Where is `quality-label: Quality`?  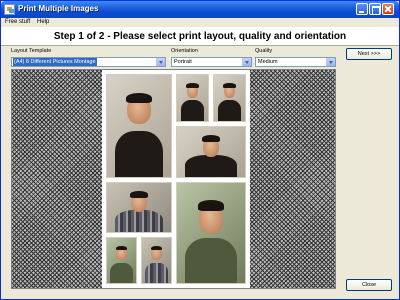 quality-label: Quality is located at coordinates (264, 51).